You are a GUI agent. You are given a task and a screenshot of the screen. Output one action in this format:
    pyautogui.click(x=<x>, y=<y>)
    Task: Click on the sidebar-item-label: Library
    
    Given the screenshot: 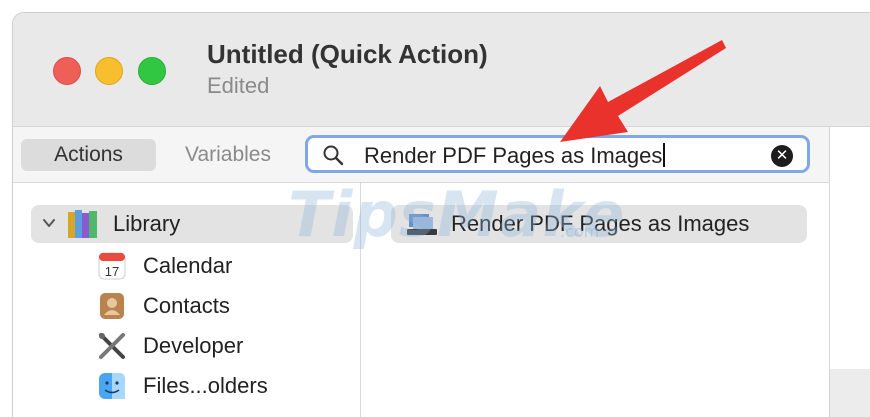 What is the action you would take?
    pyautogui.click(x=147, y=223)
    